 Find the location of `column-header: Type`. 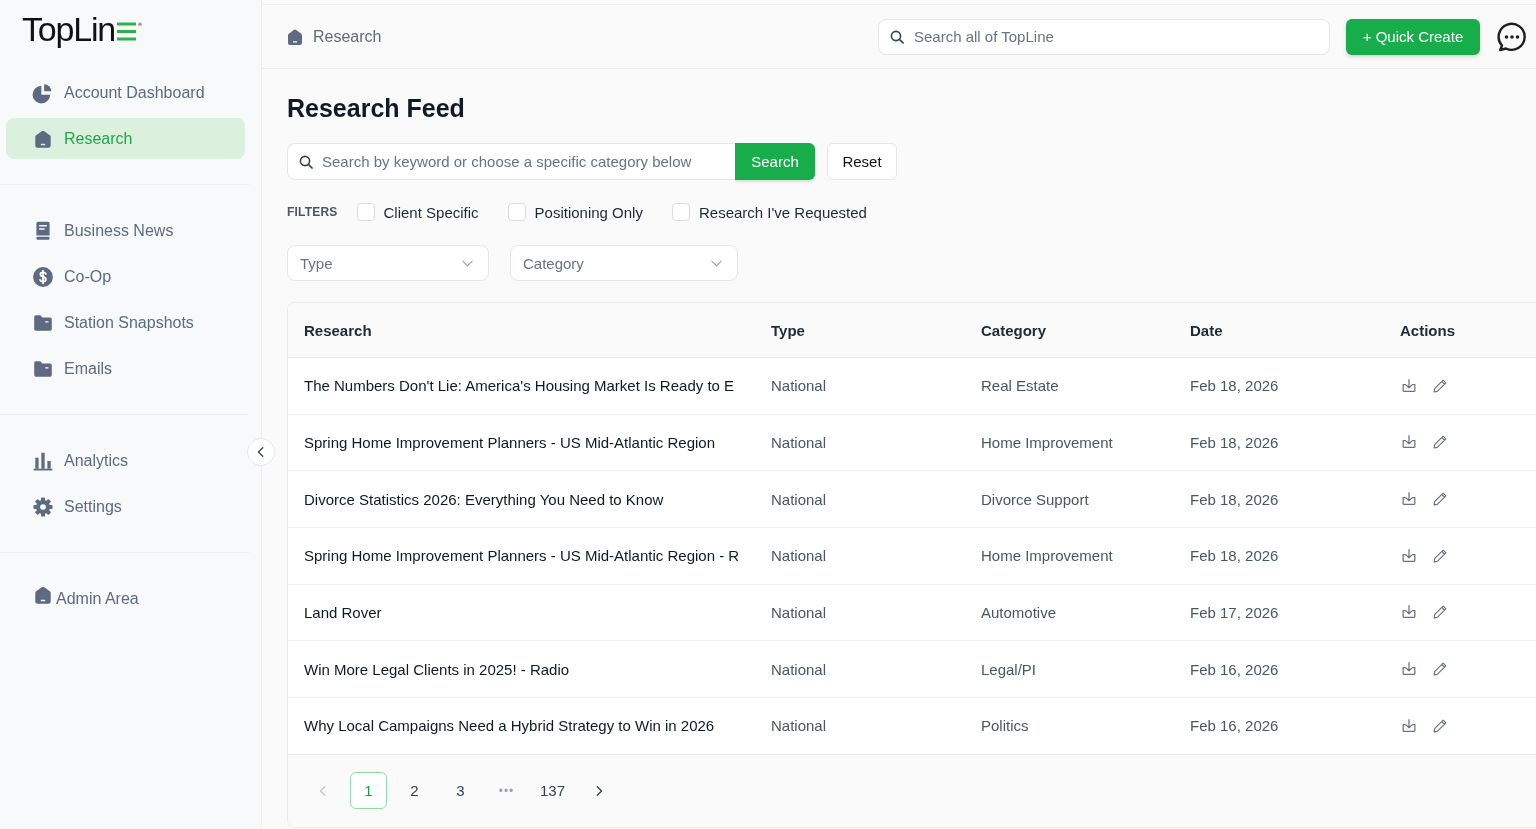

column-header: Type is located at coordinates (788, 330).